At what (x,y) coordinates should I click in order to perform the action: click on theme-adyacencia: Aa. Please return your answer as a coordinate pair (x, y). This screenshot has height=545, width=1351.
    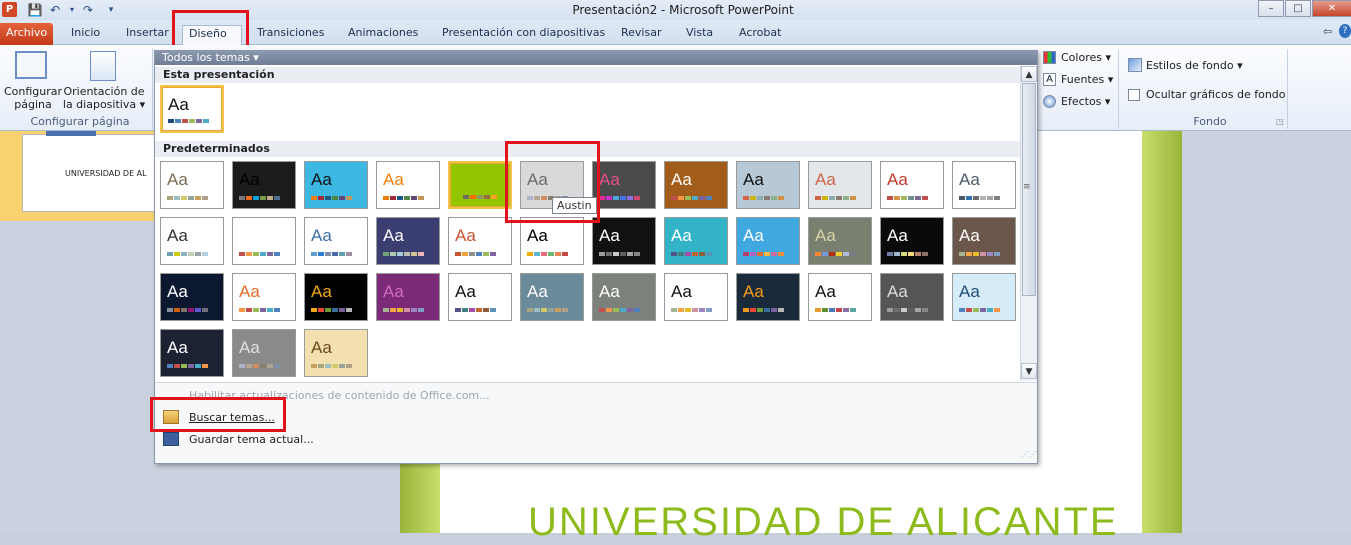
    Looking at the image, I should click on (192, 185).